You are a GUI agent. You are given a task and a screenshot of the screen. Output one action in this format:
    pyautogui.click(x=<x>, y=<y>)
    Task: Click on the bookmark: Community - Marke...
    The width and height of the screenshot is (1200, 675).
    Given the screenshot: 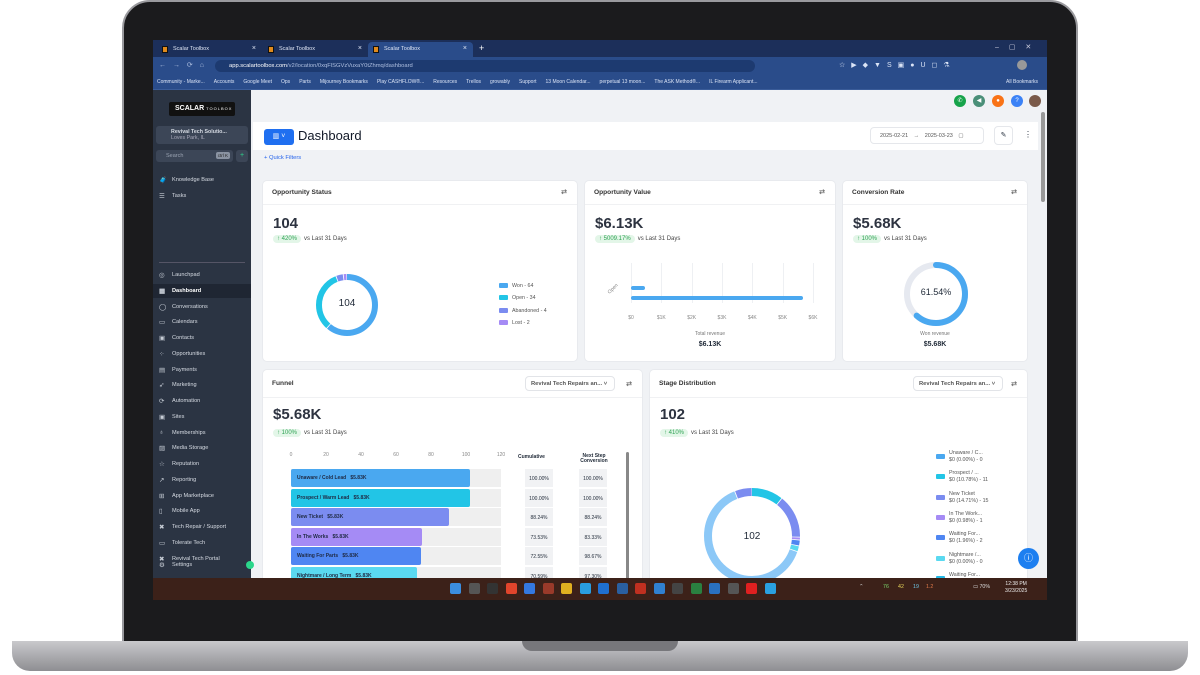 What is the action you would take?
    pyautogui.click(x=181, y=82)
    